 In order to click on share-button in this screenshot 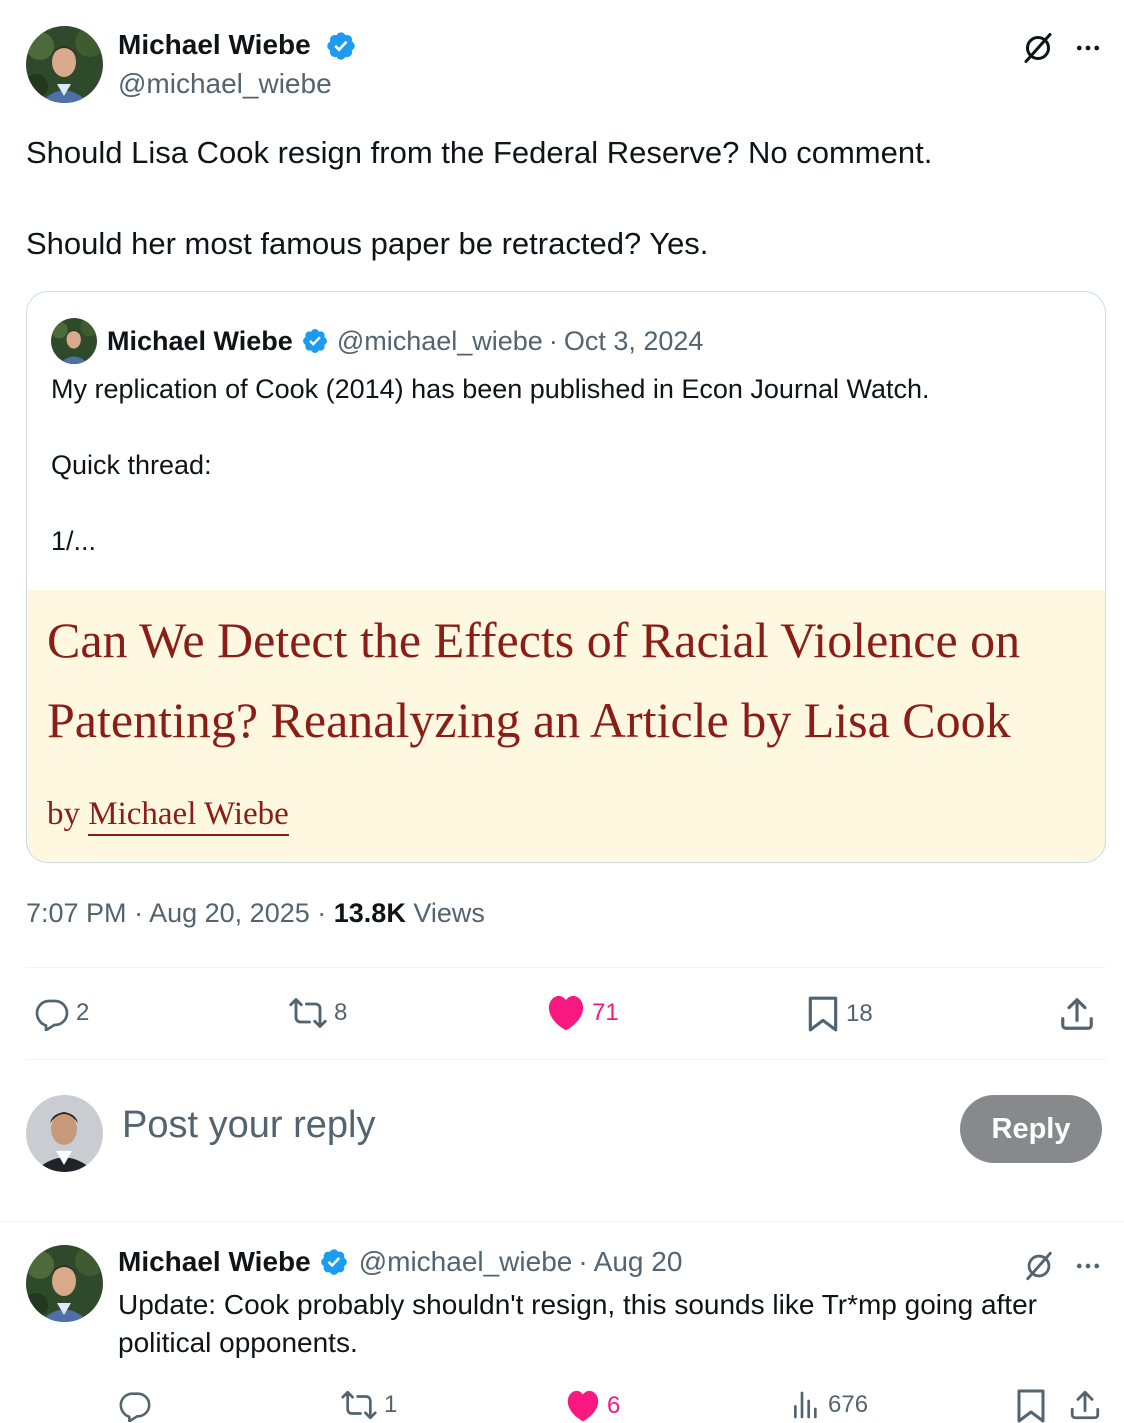, I will do `click(1077, 1014)`.